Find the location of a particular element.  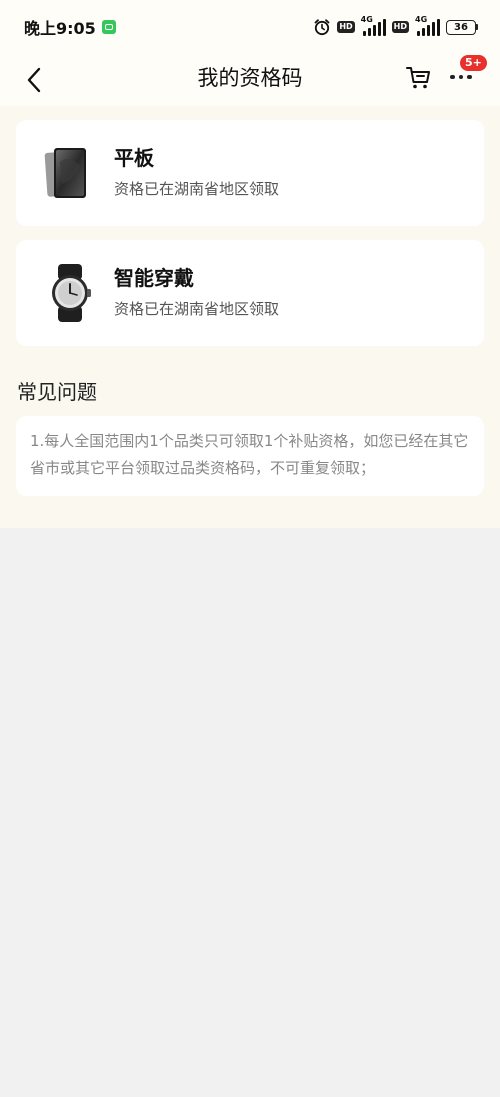

card-title: 平板 is located at coordinates (134, 158).